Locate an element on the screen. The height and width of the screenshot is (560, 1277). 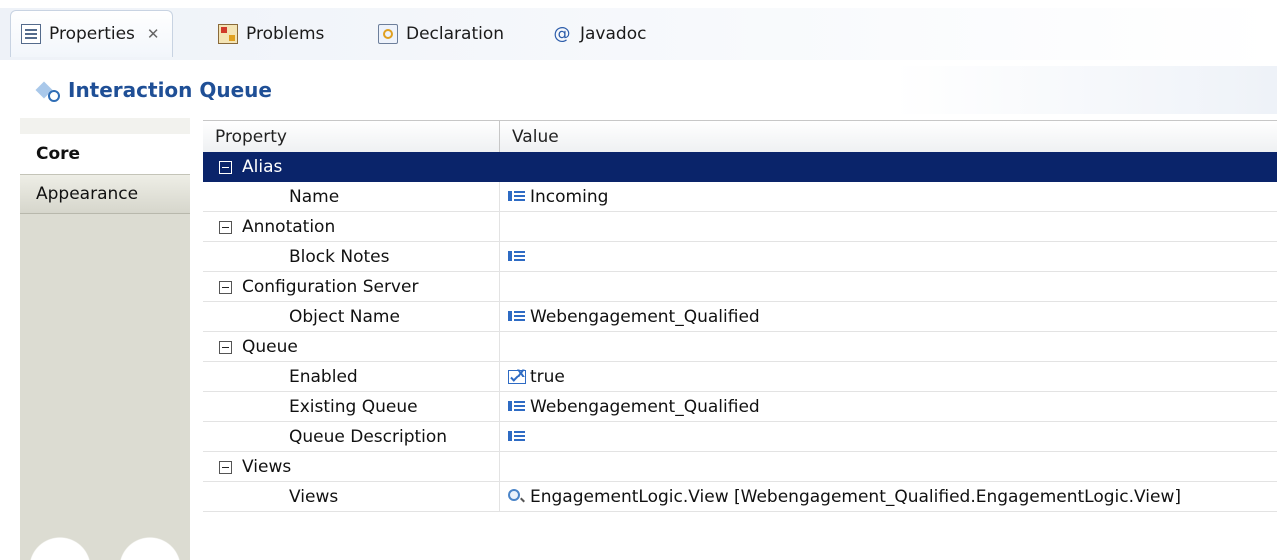
section-tab-appearance: Appearance is located at coordinates (105, 194).